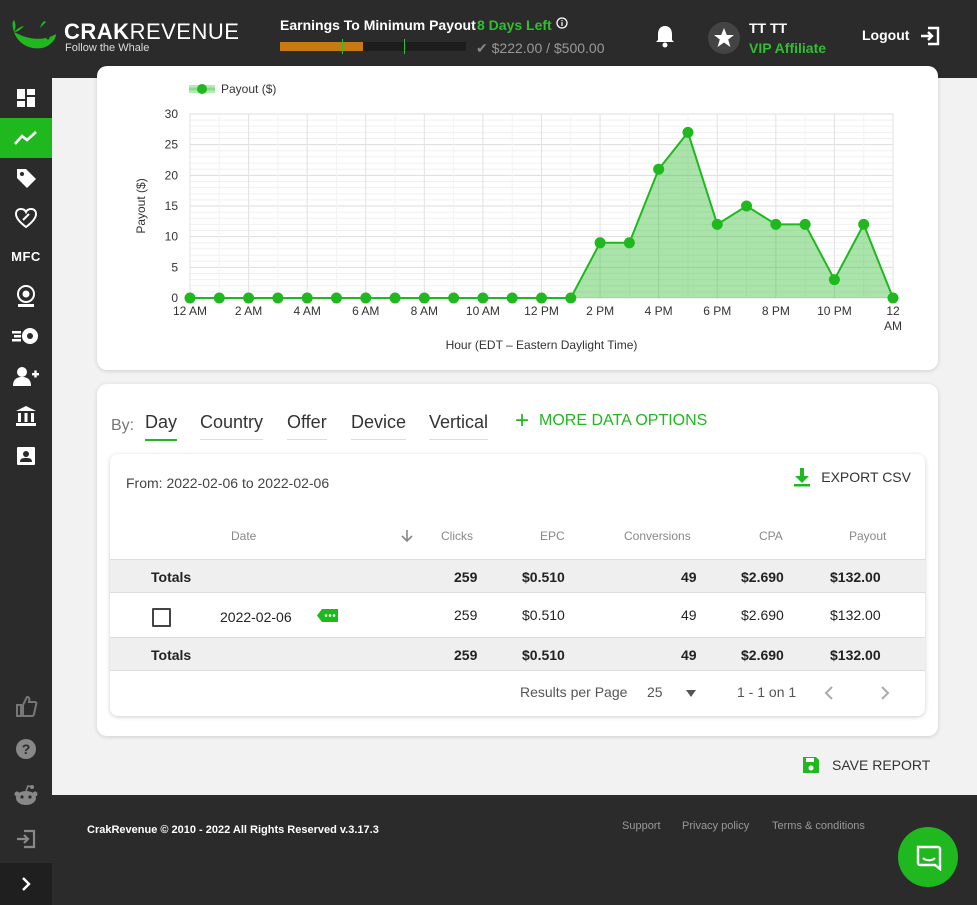 This screenshot has width=977, height=905. I want to click on totals-label: Totals, so click(171, 655).